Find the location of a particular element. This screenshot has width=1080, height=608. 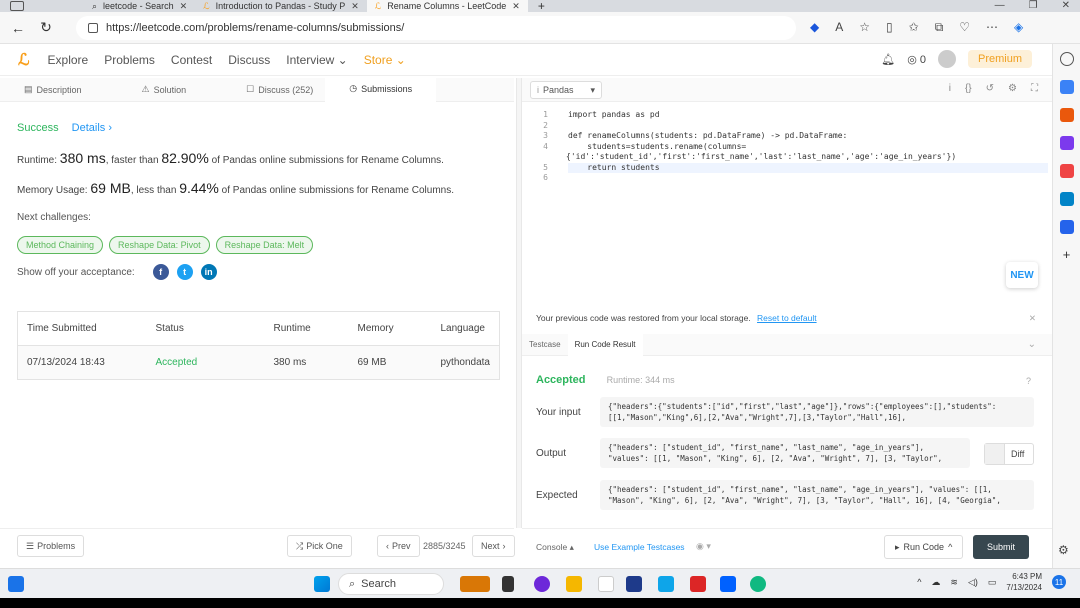

office-icon is located at coordinates (1066, 171).